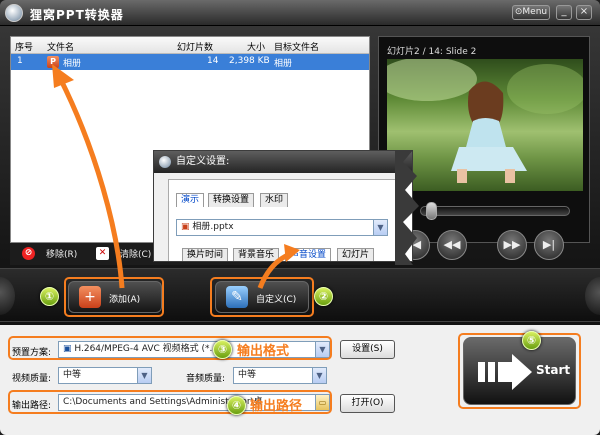 This screenshot has height=435, width=600. What do you see at coordinates (531, 340) in the screenshot?
I see `step-5-badge: ⑤` at bounding box center [531, 340].